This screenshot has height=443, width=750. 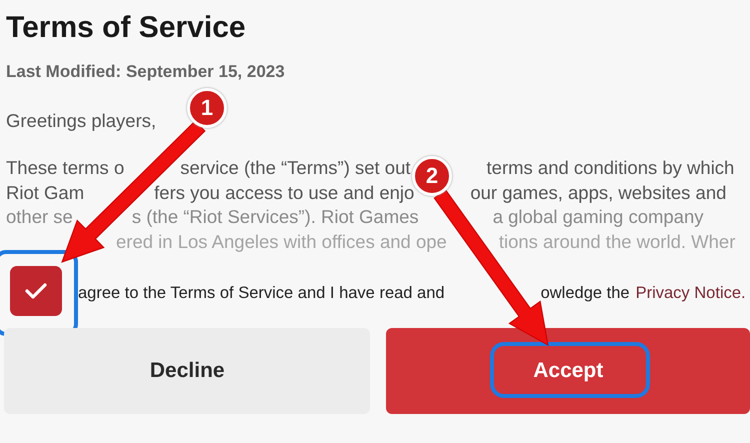 What do you see at coordinates (598, 192) in the screenshot?
I see `paragraph-text: our games, apps, websites and` at bounding box center [598, 192].